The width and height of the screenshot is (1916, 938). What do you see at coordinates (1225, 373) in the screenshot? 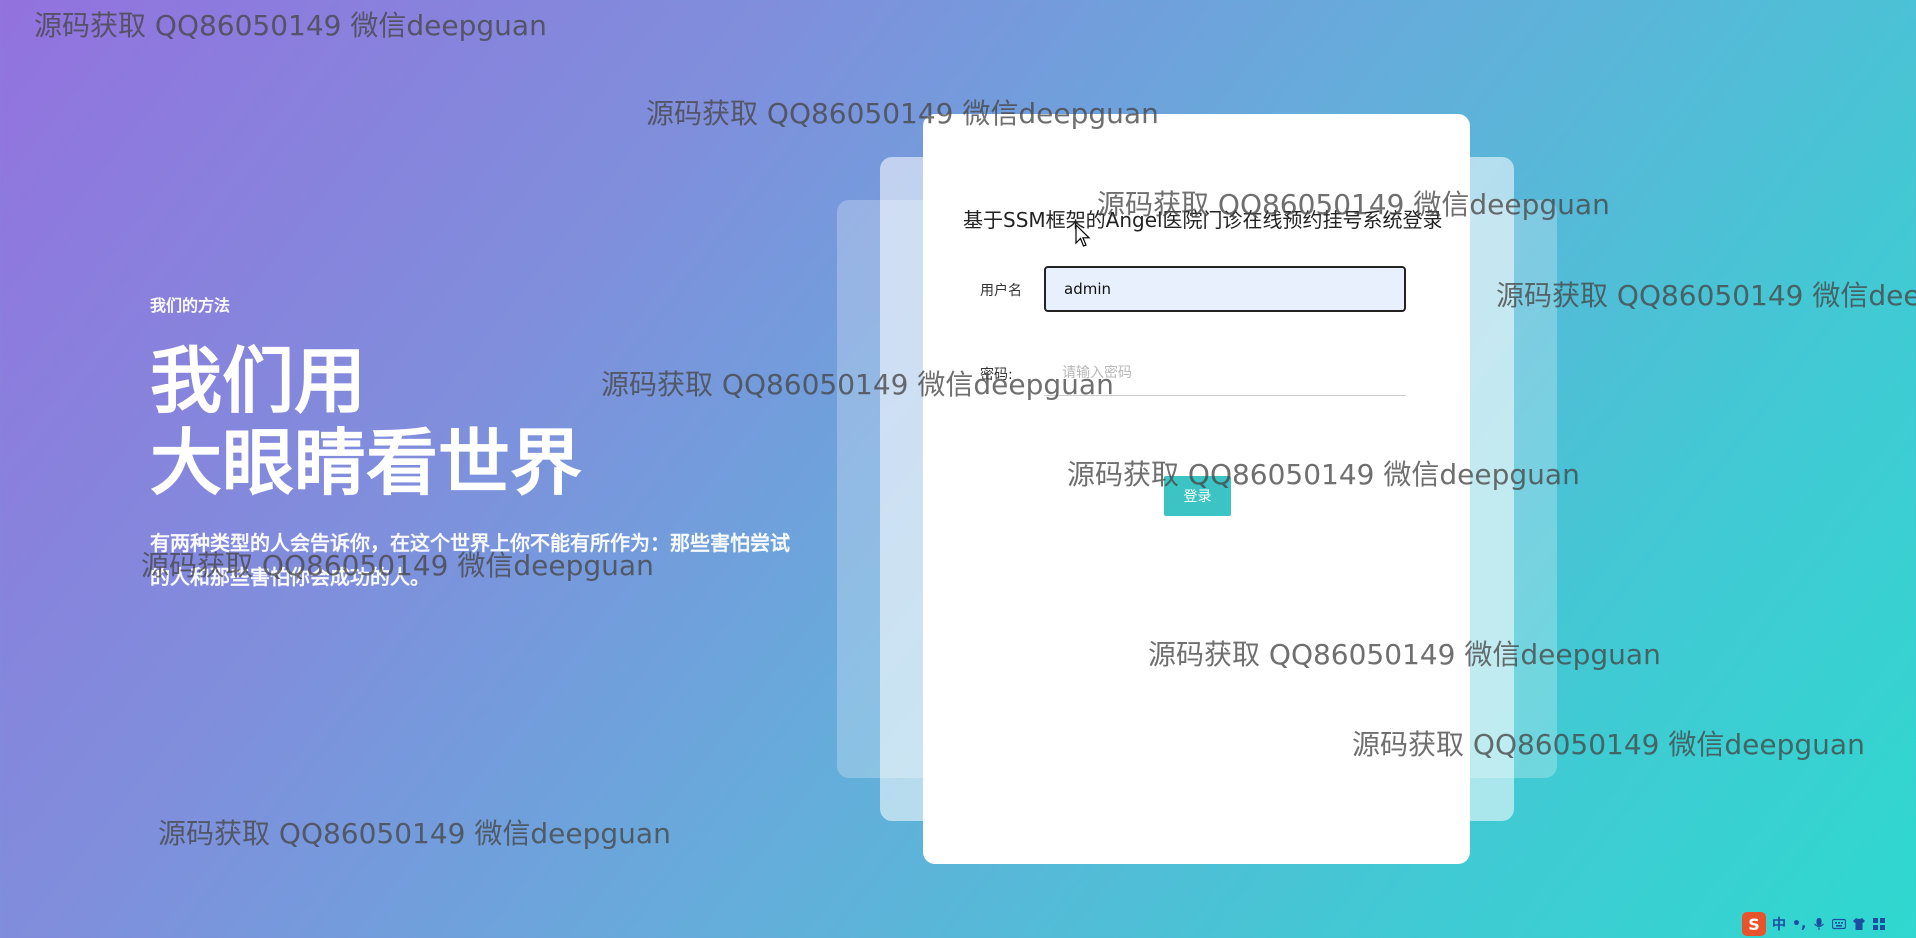
I see `password-input` at bounding box center [1225, 373].